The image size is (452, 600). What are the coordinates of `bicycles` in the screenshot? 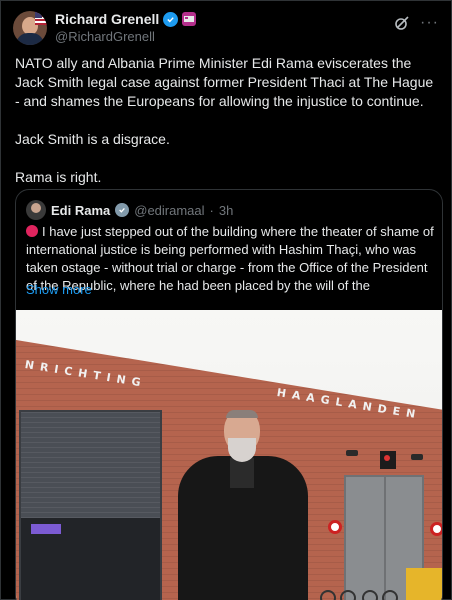 It's located at (361, 590).